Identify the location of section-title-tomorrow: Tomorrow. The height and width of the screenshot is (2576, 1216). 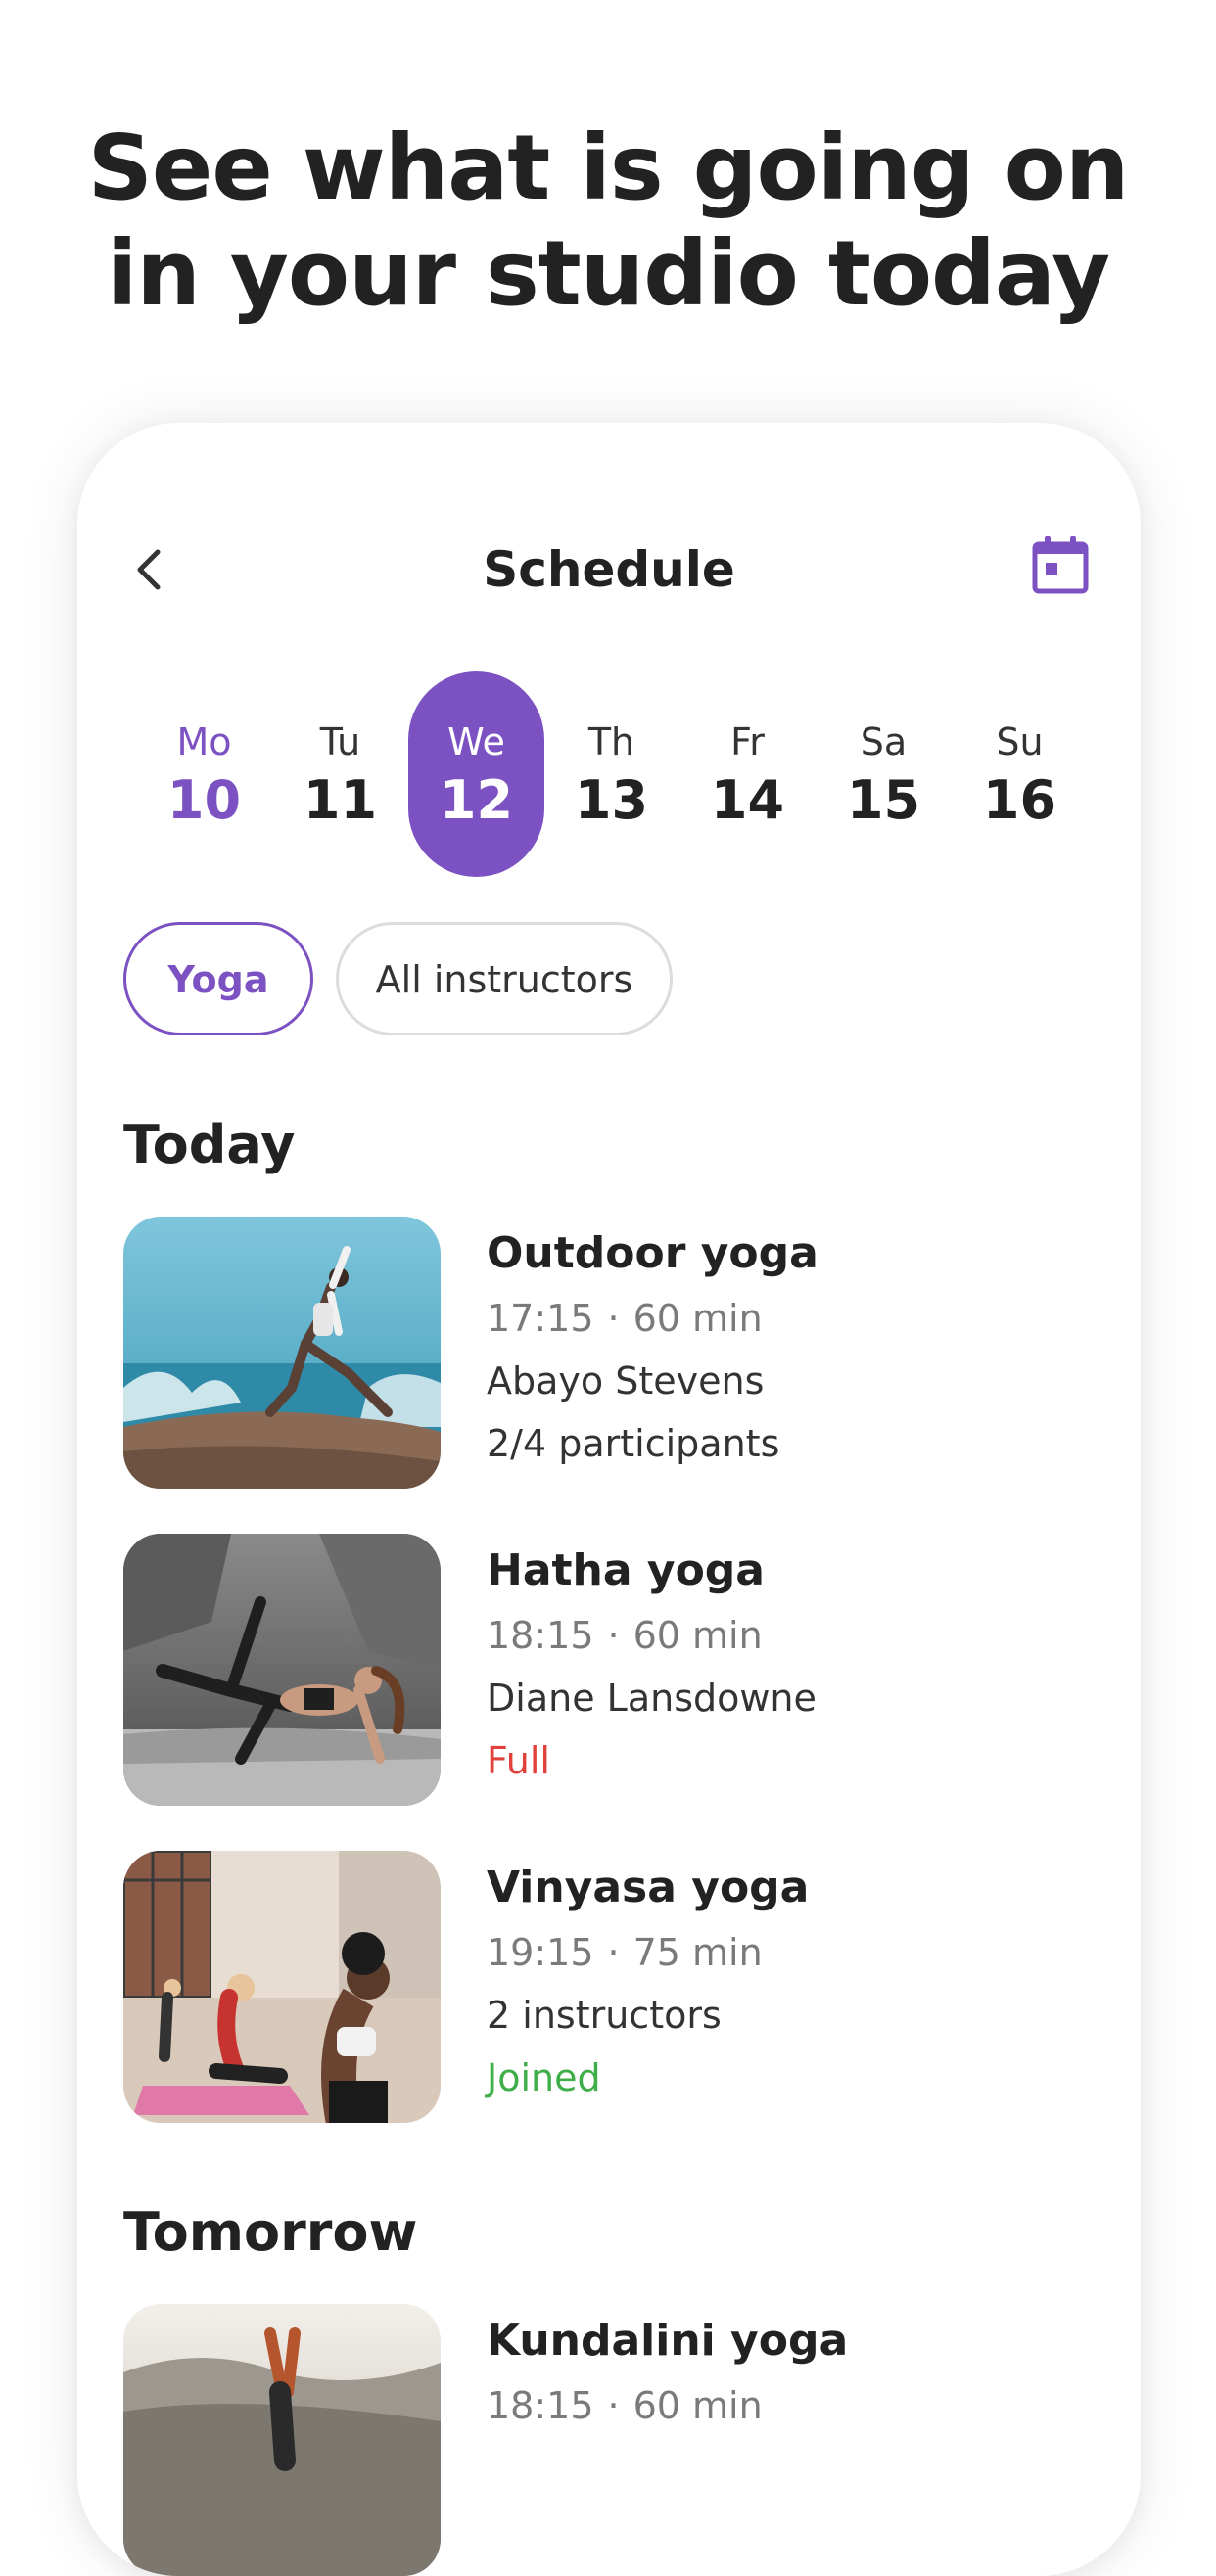
(270, 2232).